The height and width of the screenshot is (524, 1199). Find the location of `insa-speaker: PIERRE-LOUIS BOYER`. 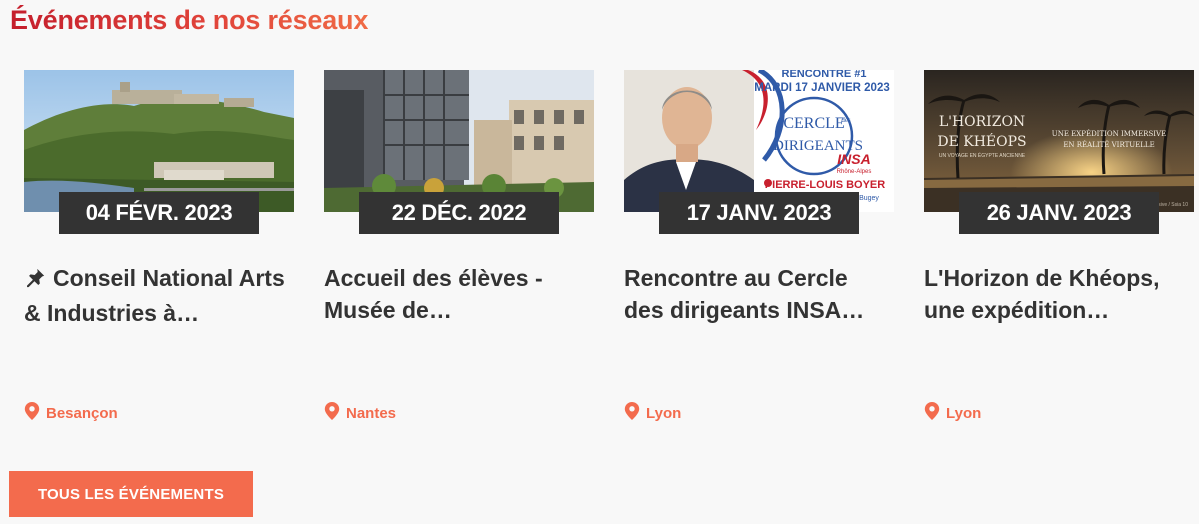

insa-speaker: PIERRE-LOUIS BOYER is located at coordinates (825, 185).